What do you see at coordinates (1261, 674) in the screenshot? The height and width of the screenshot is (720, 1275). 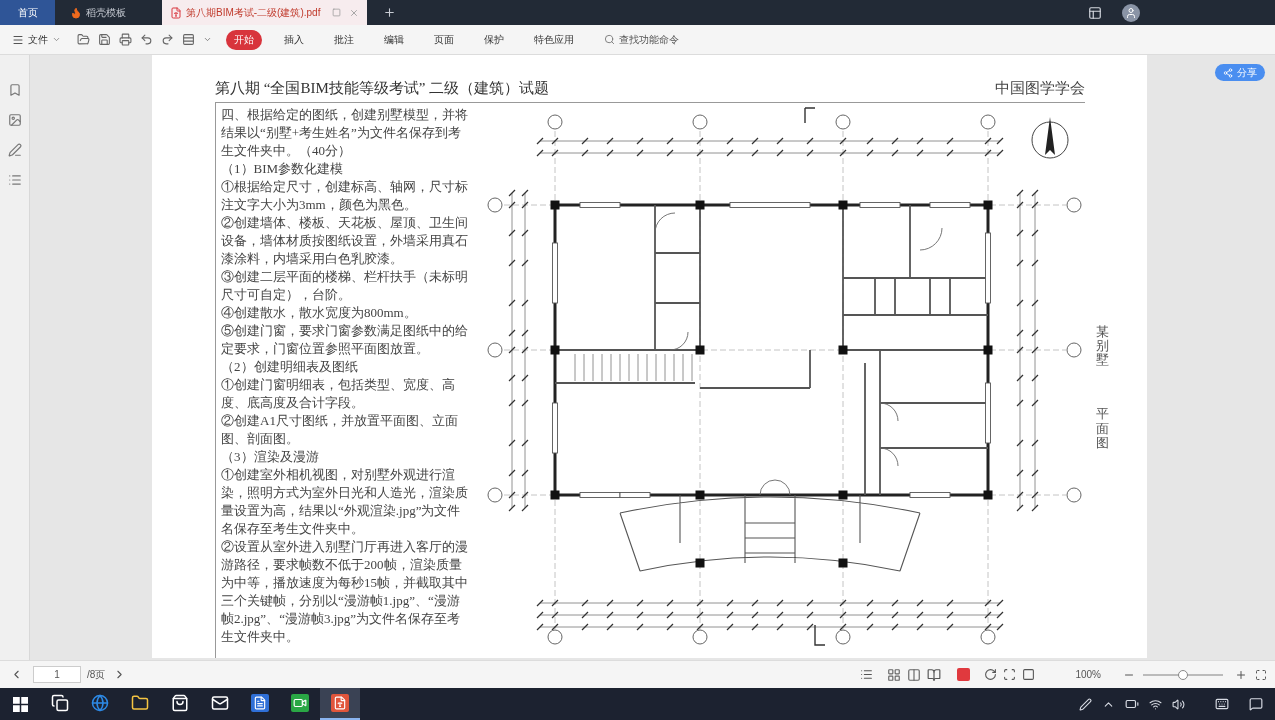 I see `fullscreen-icon` at bounding box center [1261, 674].